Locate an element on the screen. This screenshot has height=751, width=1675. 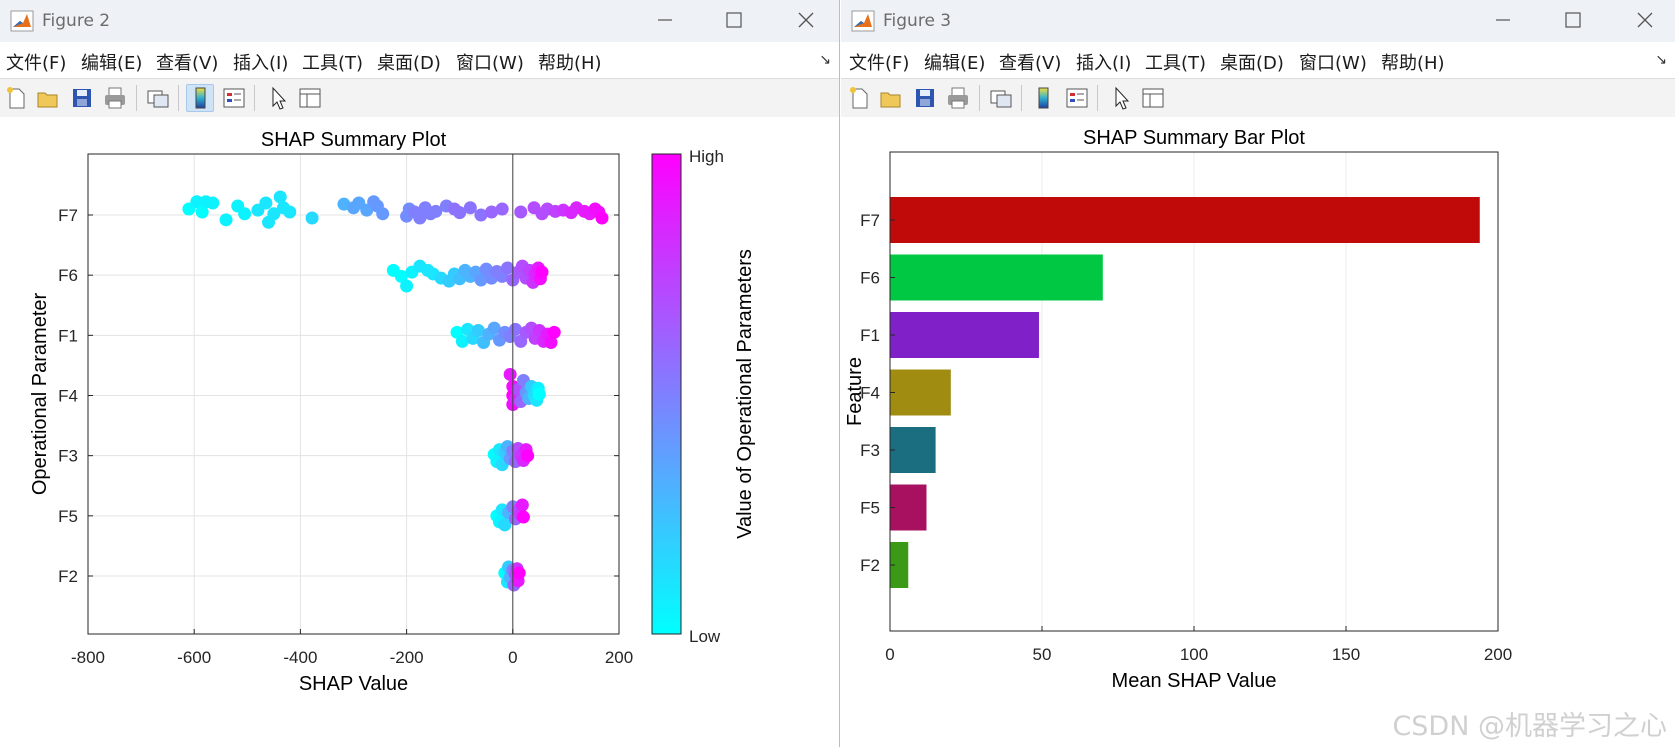
chart-title: SHAP Summary Bar Plot is located at coordinates (1194, 138).